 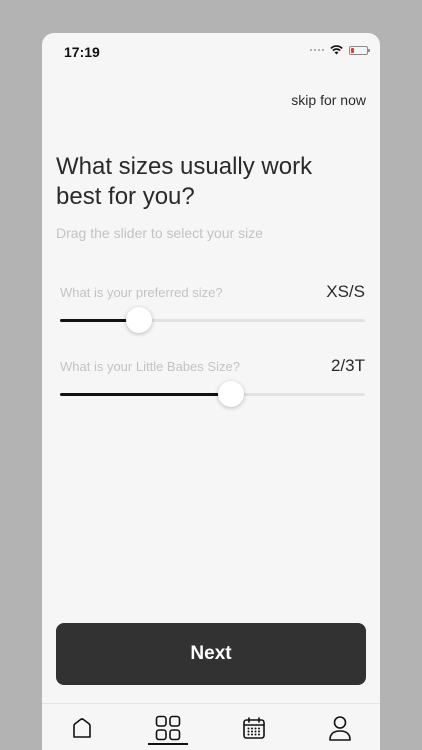 I want to click on little-babes-size-label: What is your Little Babes Size?, so click(x=150, y=366).